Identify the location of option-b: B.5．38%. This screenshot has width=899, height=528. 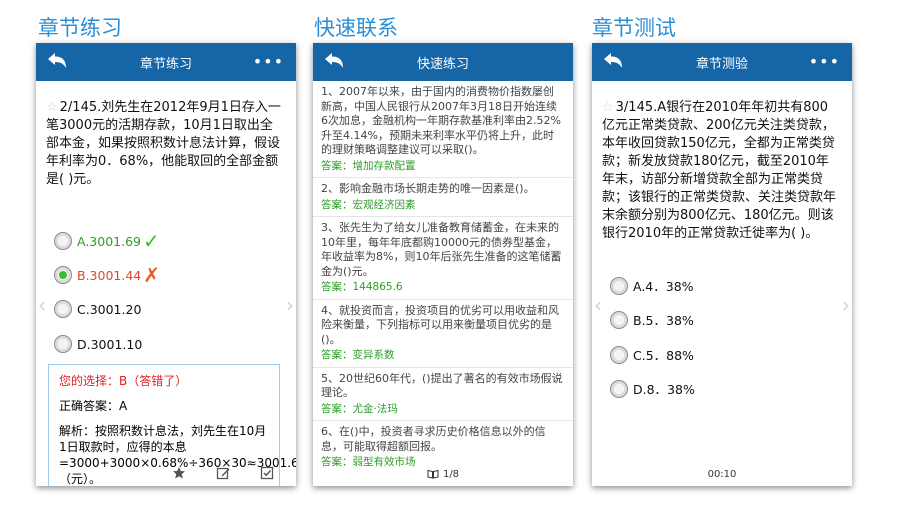
(652, 319).